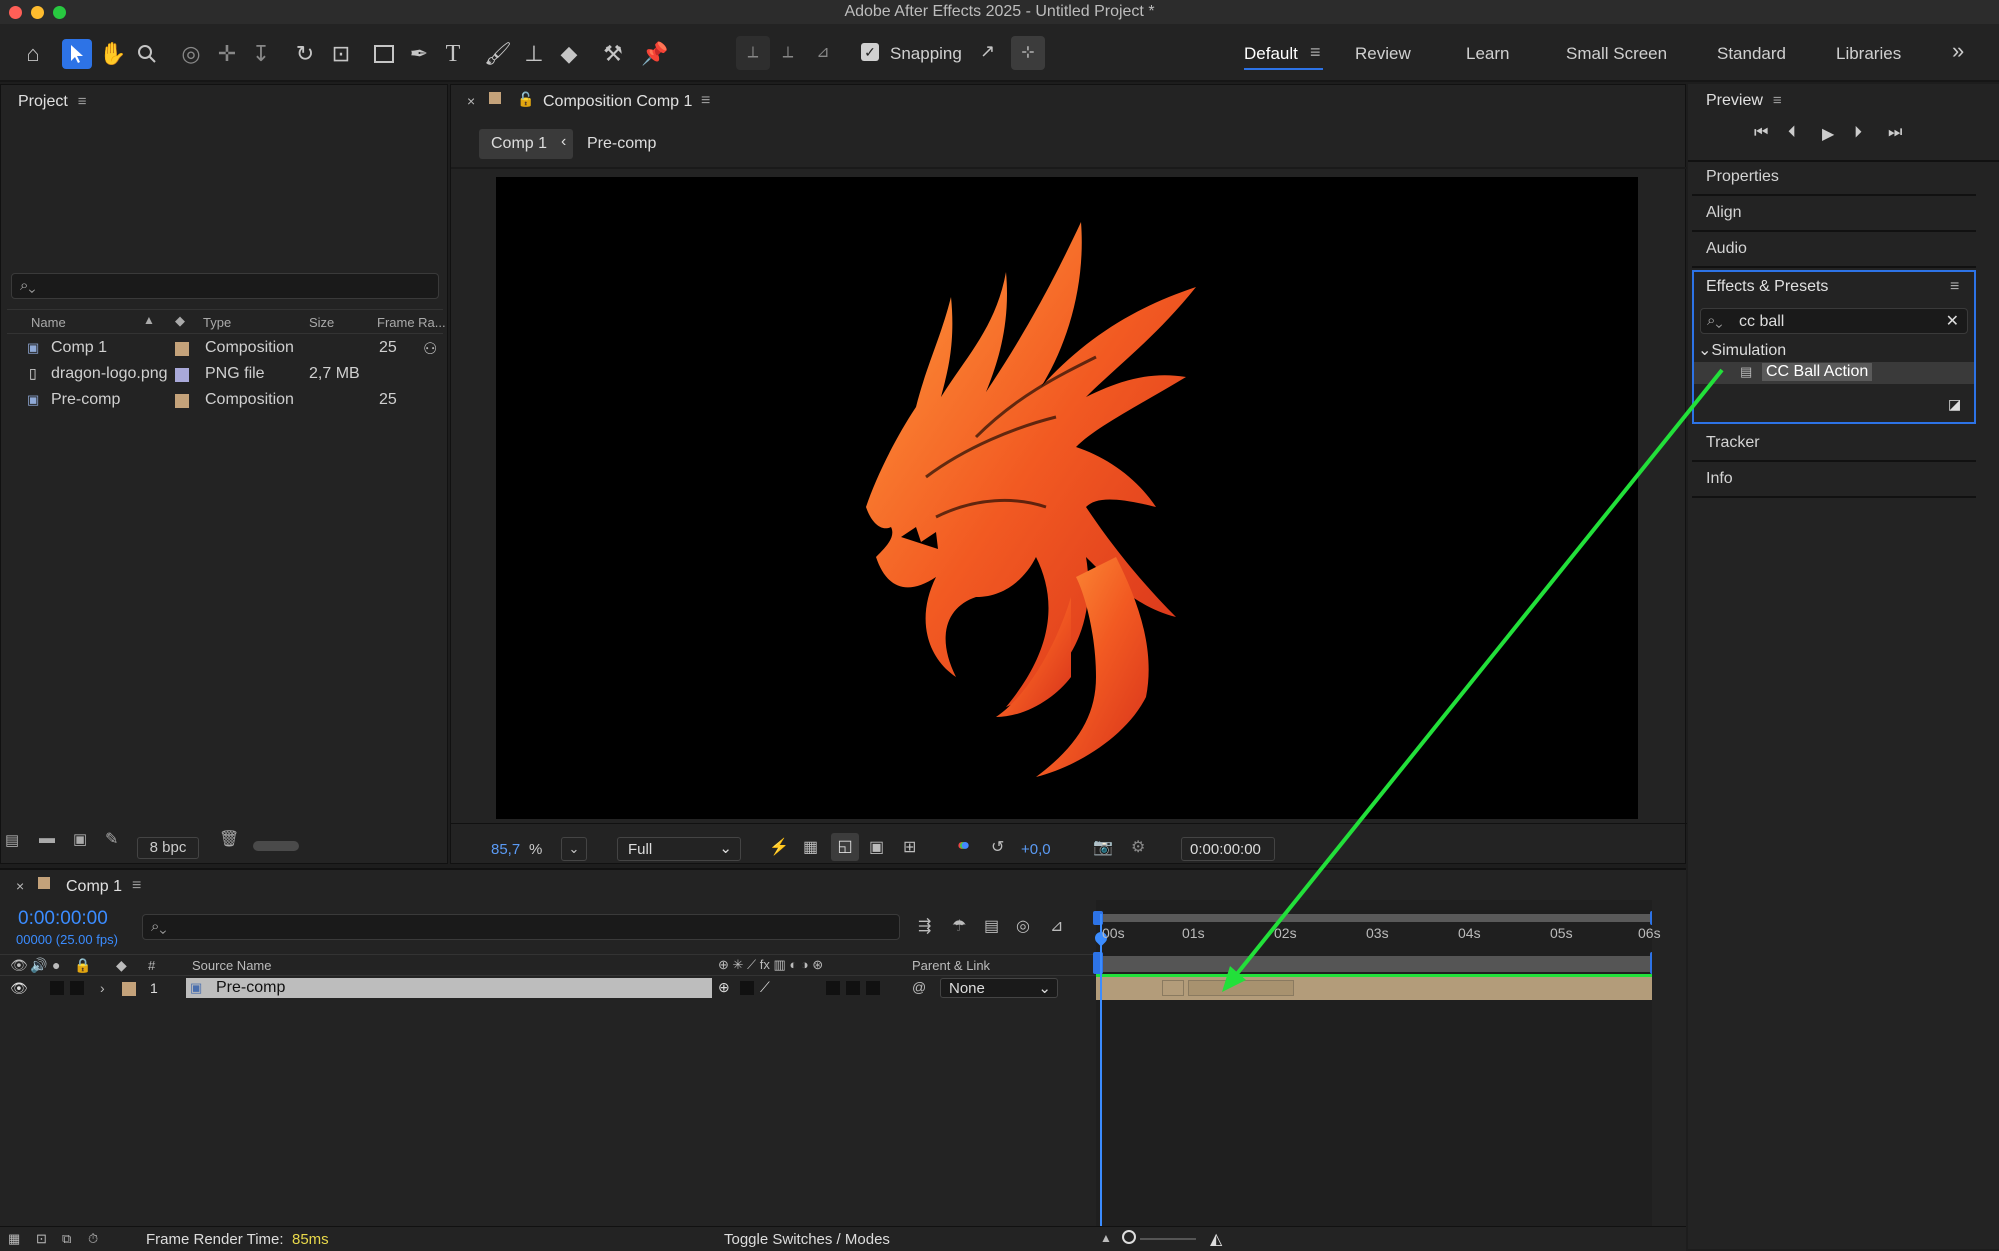 This screenshot has width=1999, height=1251. Describe the element at coordinates (1828, 134) in the screenshot. I see `play-icon: ▶` at that location.